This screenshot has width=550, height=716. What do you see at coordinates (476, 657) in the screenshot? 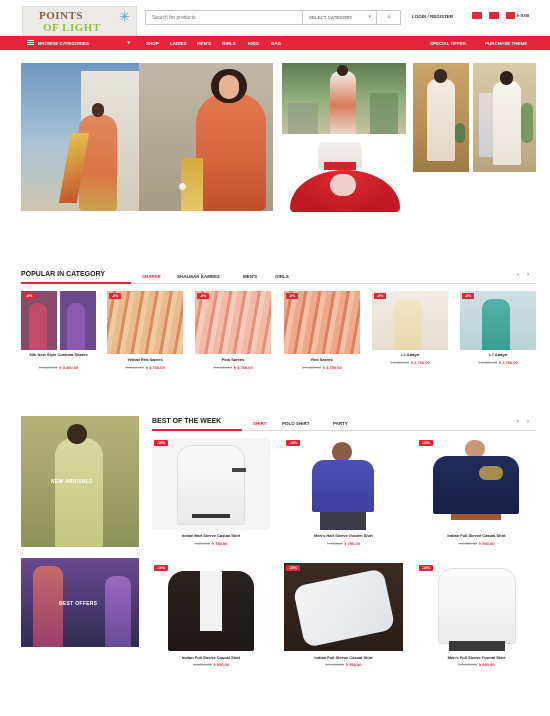
I see `product-name: Men's Full Sleeve Formal Shirt` at bounding box center [476, 657].